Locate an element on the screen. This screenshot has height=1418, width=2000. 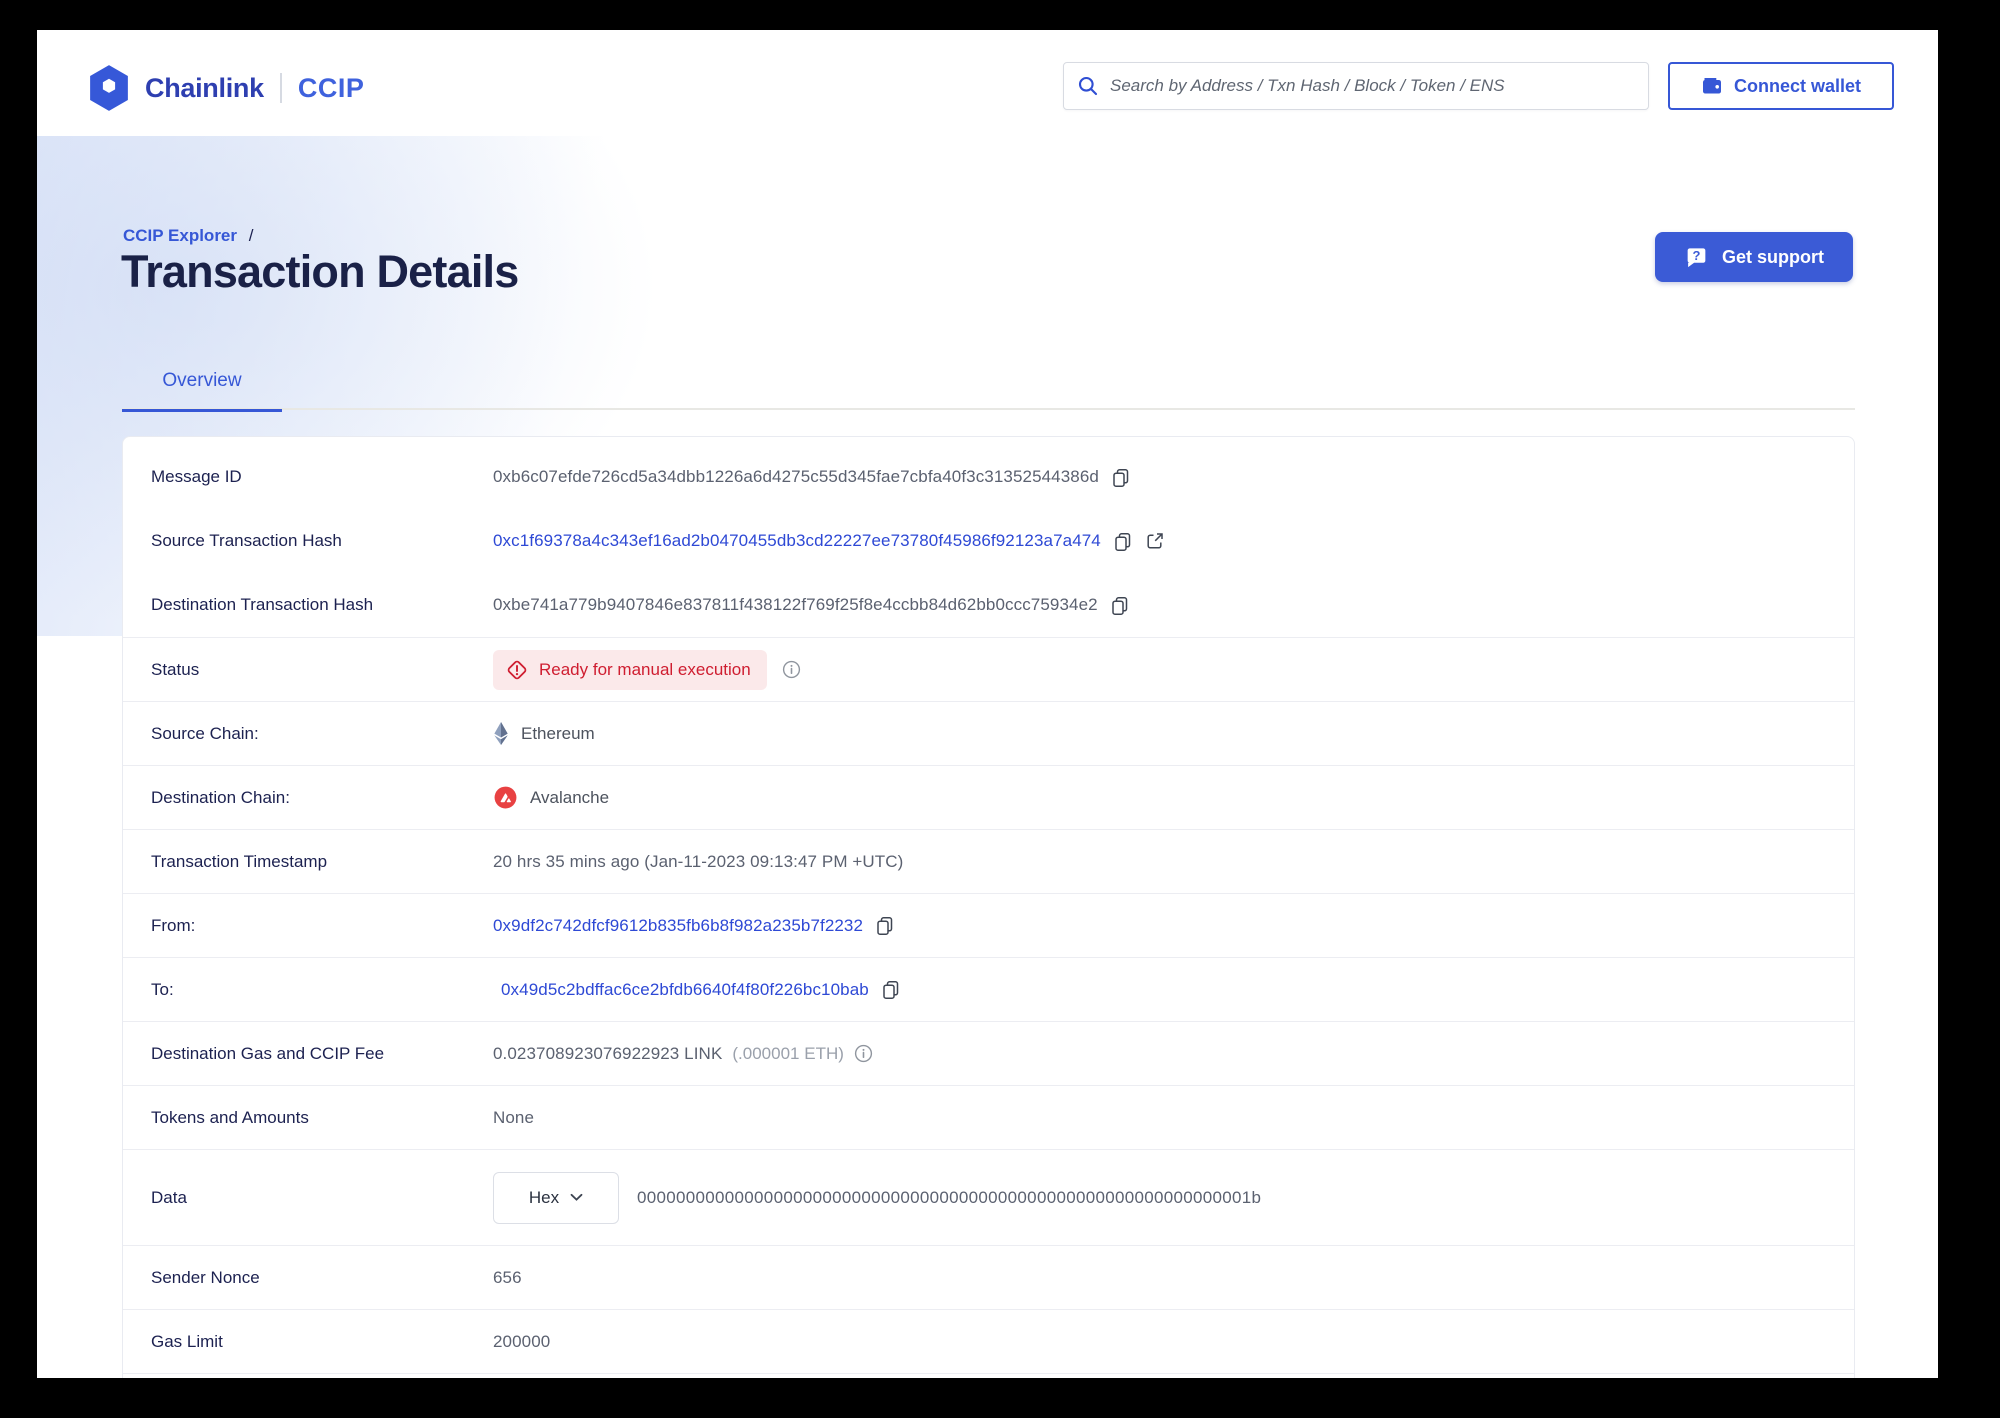
breadcrumb: CCIP Explorer / is located at coordinates (188, 236).